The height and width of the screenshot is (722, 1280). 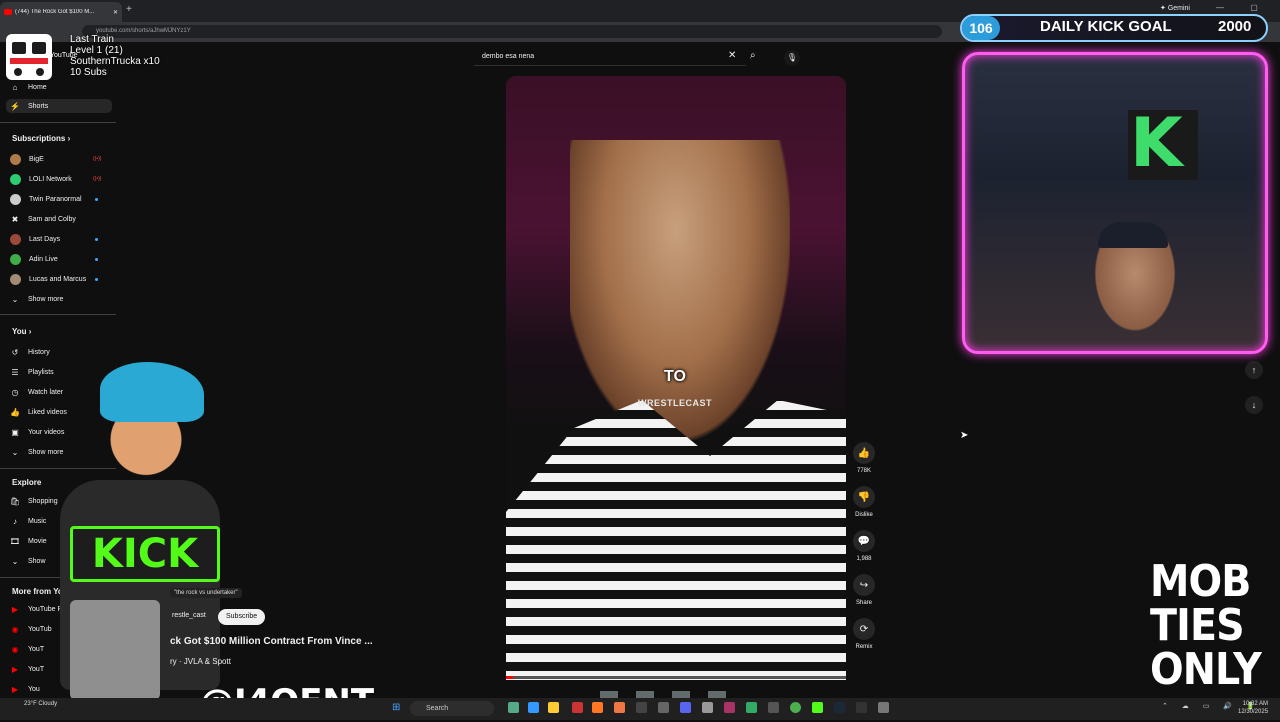 I want to click on settings-icon, so click(x=883, y=707).